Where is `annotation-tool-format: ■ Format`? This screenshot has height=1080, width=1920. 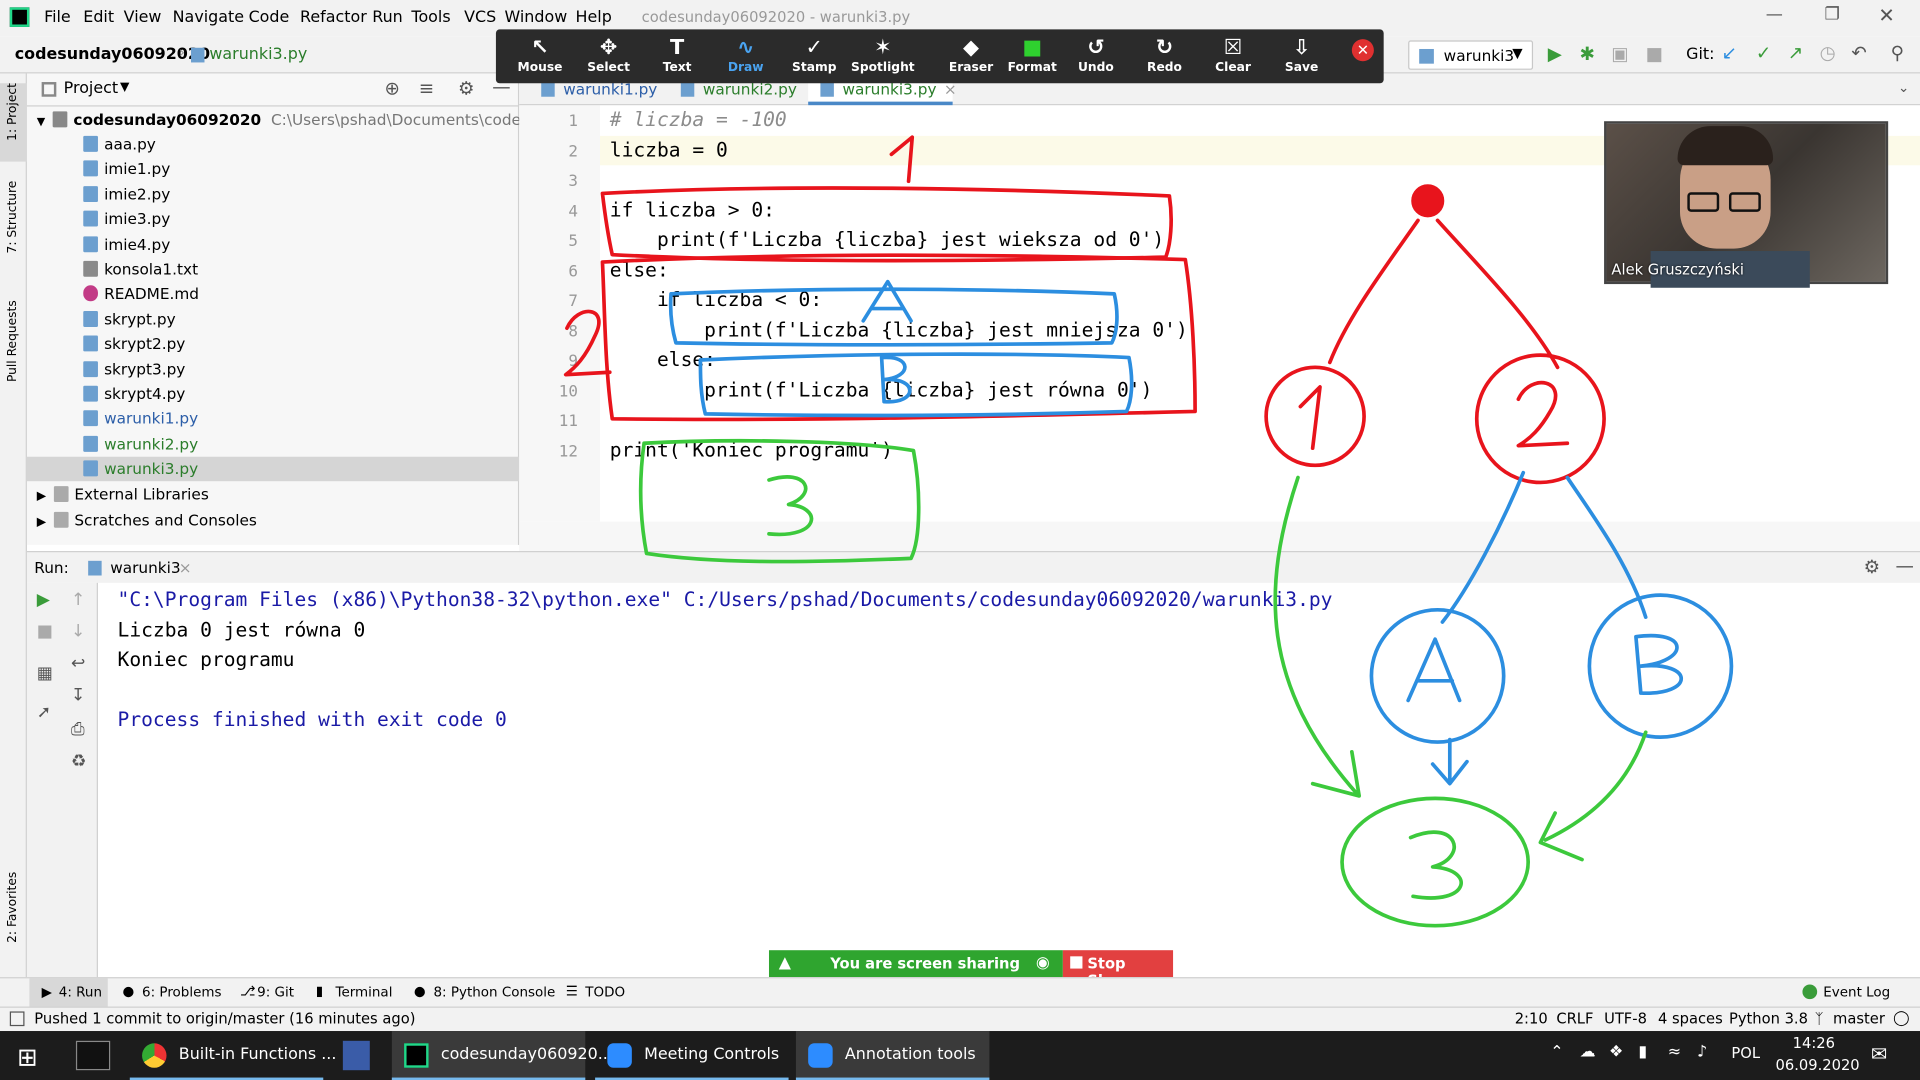
annotation-tool-format: ■ Format is located at coordinates (1032, 56).